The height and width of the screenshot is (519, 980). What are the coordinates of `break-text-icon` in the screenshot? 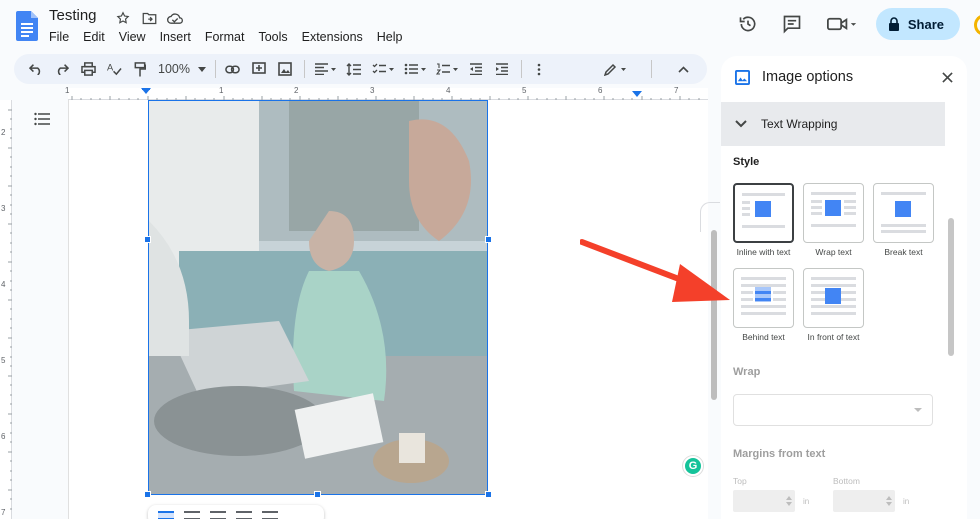 It's located at (218, 514).